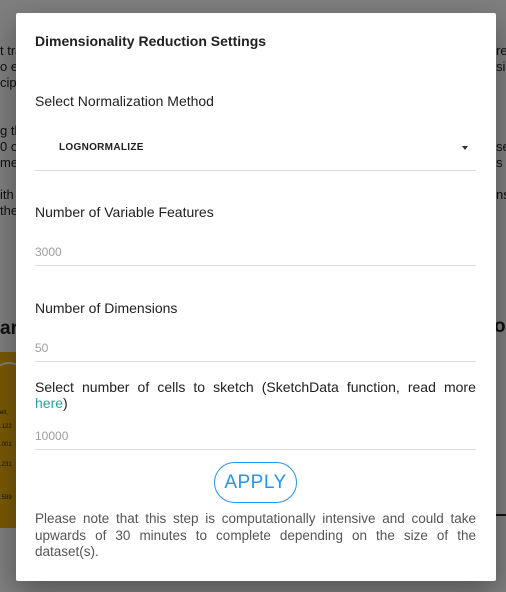 The height and width of the screenshot is (592, 506). Describe the element at coordinates (101, 147) in the screenshot. I see `normalization-selected-value: LOGNORMALIZE` at that location.